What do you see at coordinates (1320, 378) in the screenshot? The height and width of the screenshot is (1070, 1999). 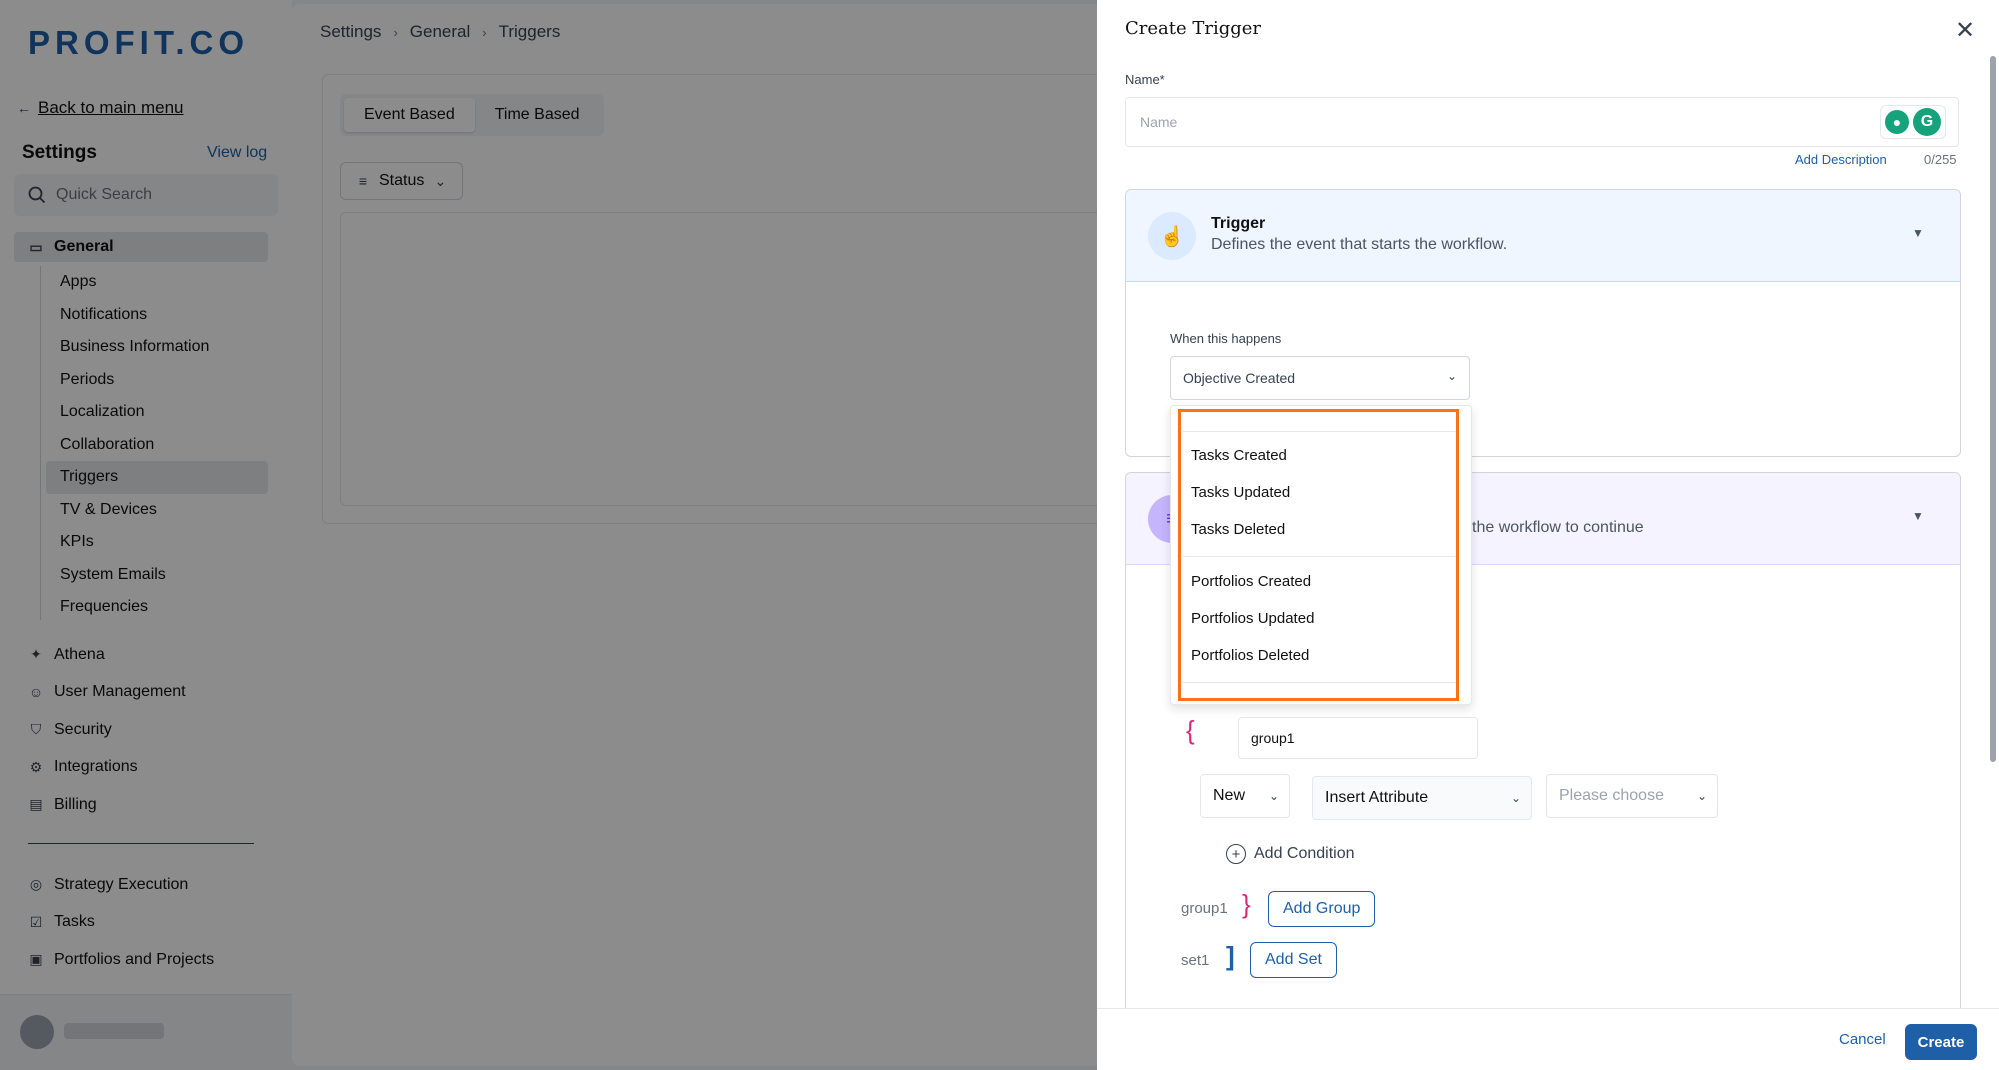 I see `event-select: Objective Created ⌄` at bounding box center [1320, 378].